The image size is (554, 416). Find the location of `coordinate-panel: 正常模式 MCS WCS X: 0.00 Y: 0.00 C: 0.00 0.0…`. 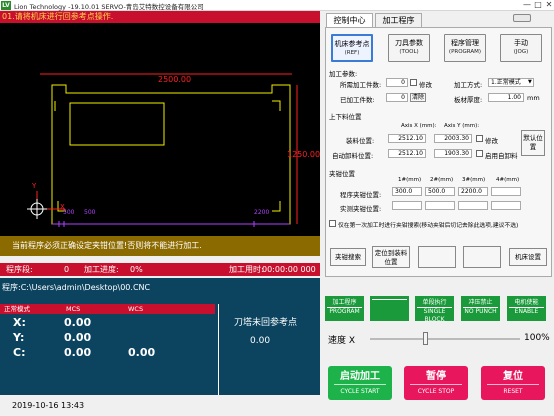

coordinate-panel: 正常模式 MCS WCS X: 0.00 Y: 0.00 C: 0.00 0.0… is located at coordinates (160, 349).